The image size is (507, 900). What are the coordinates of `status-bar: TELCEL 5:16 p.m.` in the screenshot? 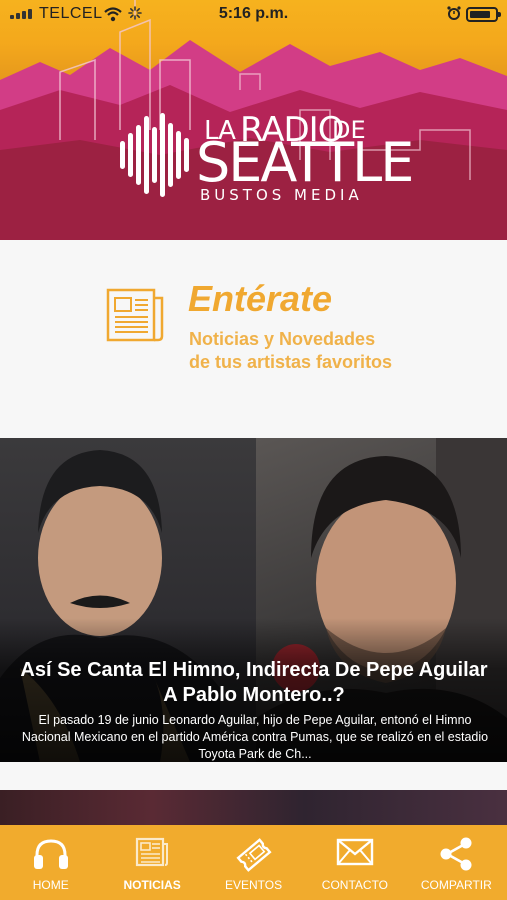 It's located at (253, 14).